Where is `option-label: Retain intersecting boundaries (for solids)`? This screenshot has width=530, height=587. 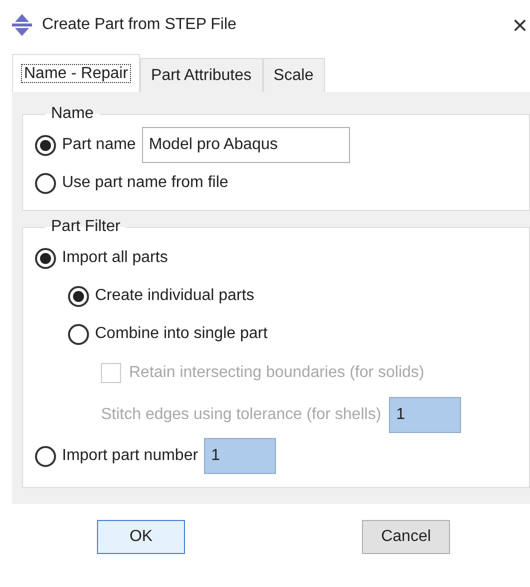
option-label: Retain intersecting boundaries (for solids) is located at coordinates (276, 373).